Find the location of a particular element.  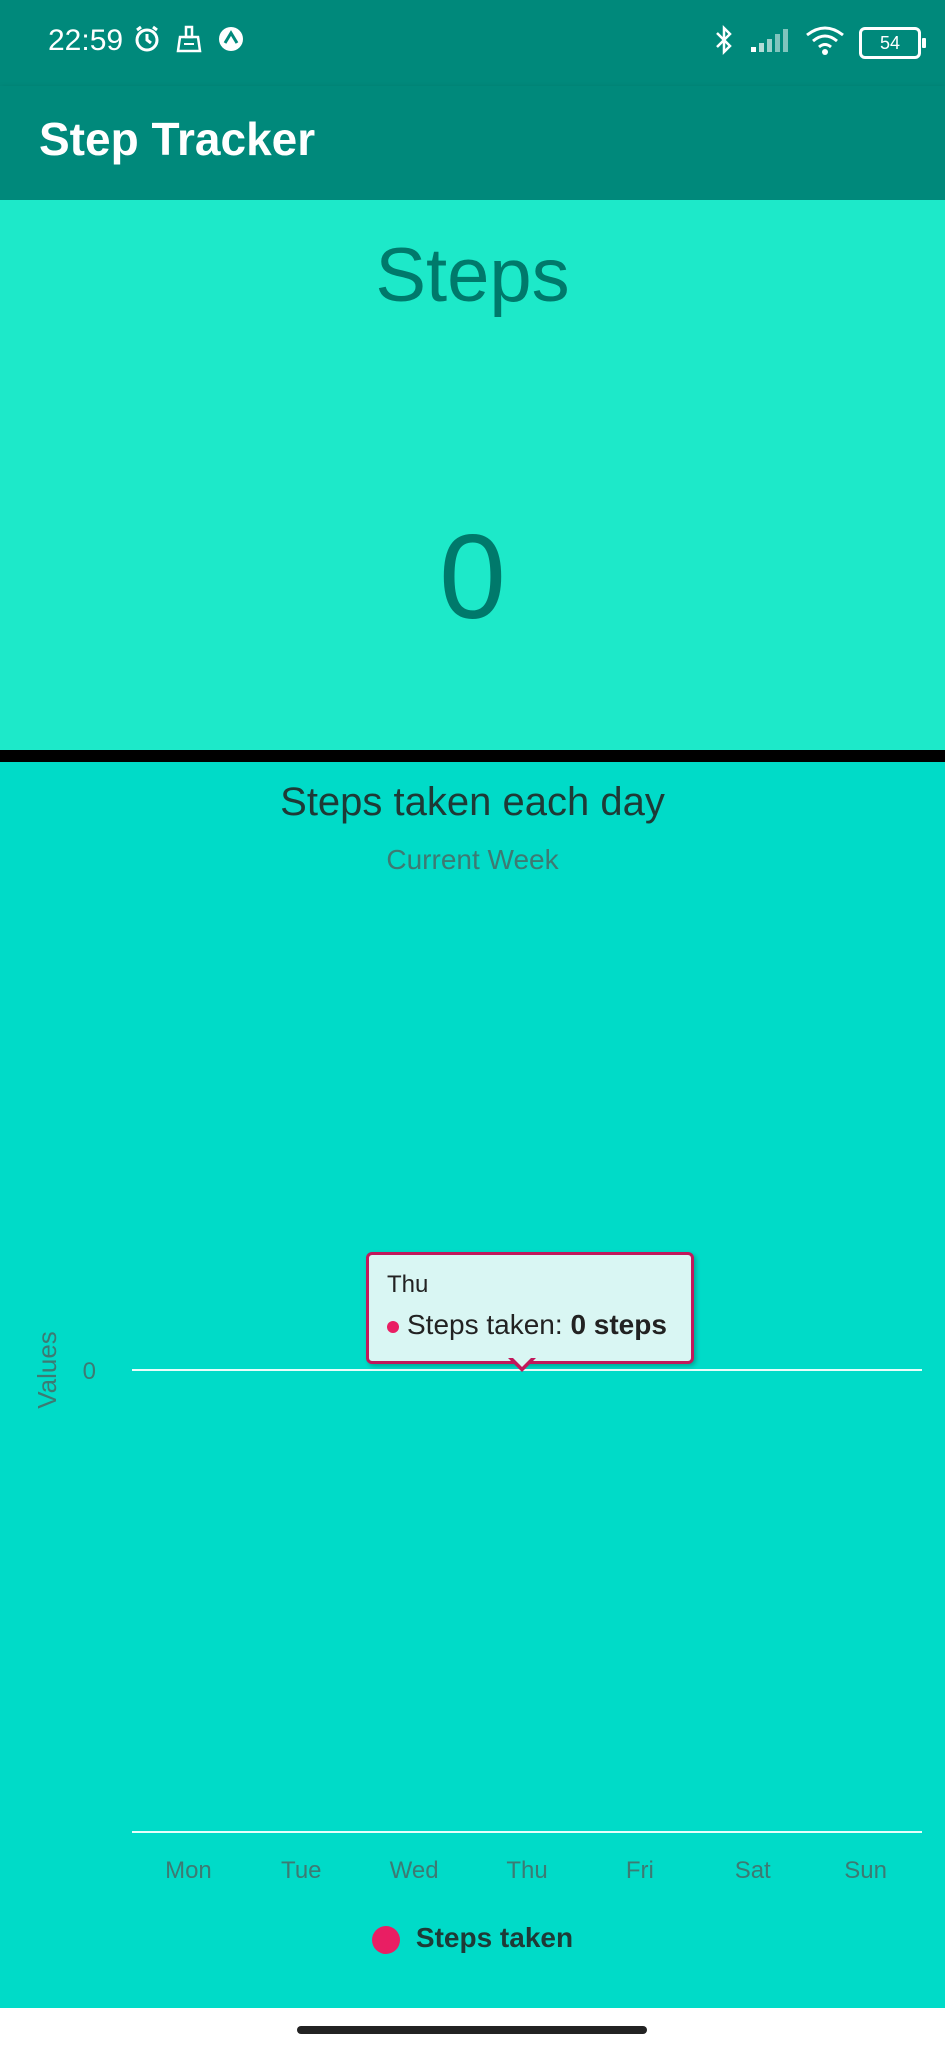

x-tick-label-tue: Tue is located at coordinates (301, 1870).